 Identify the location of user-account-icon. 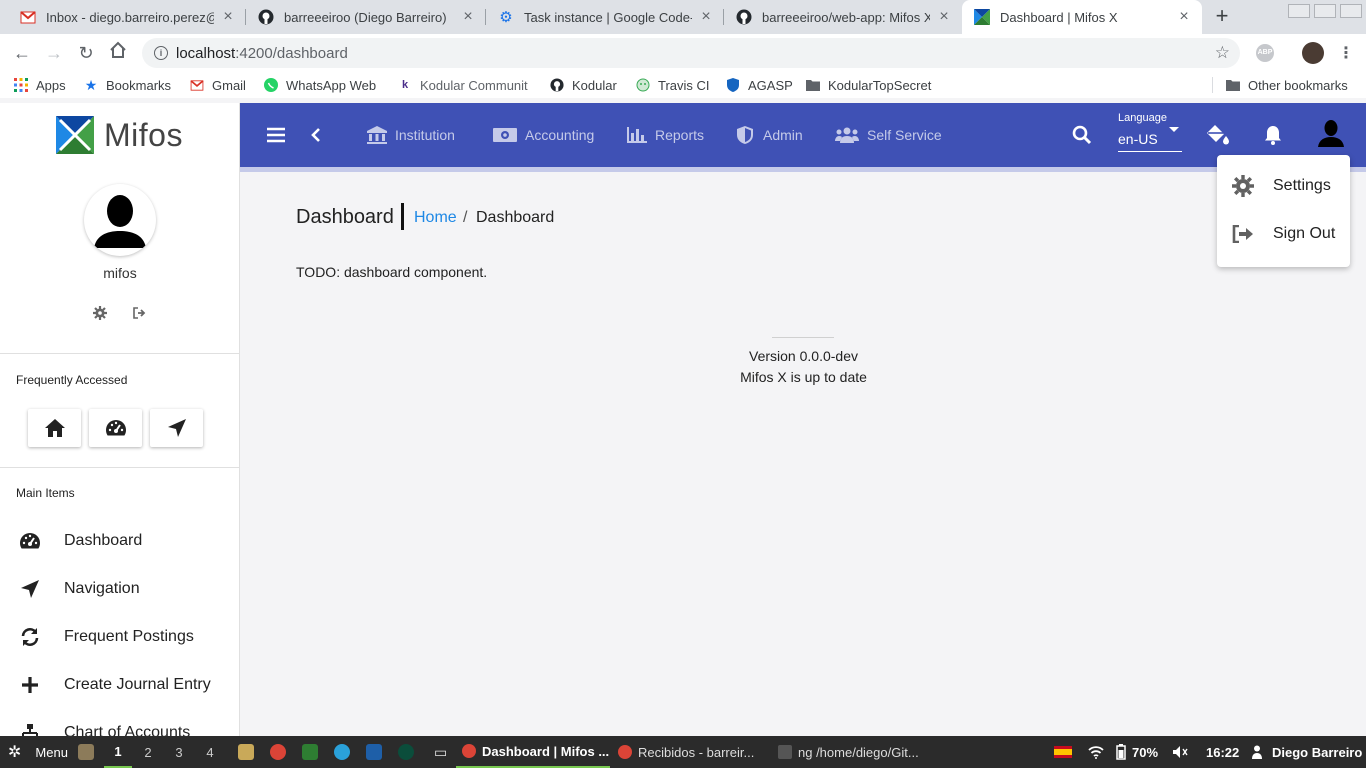
(1331, 133).